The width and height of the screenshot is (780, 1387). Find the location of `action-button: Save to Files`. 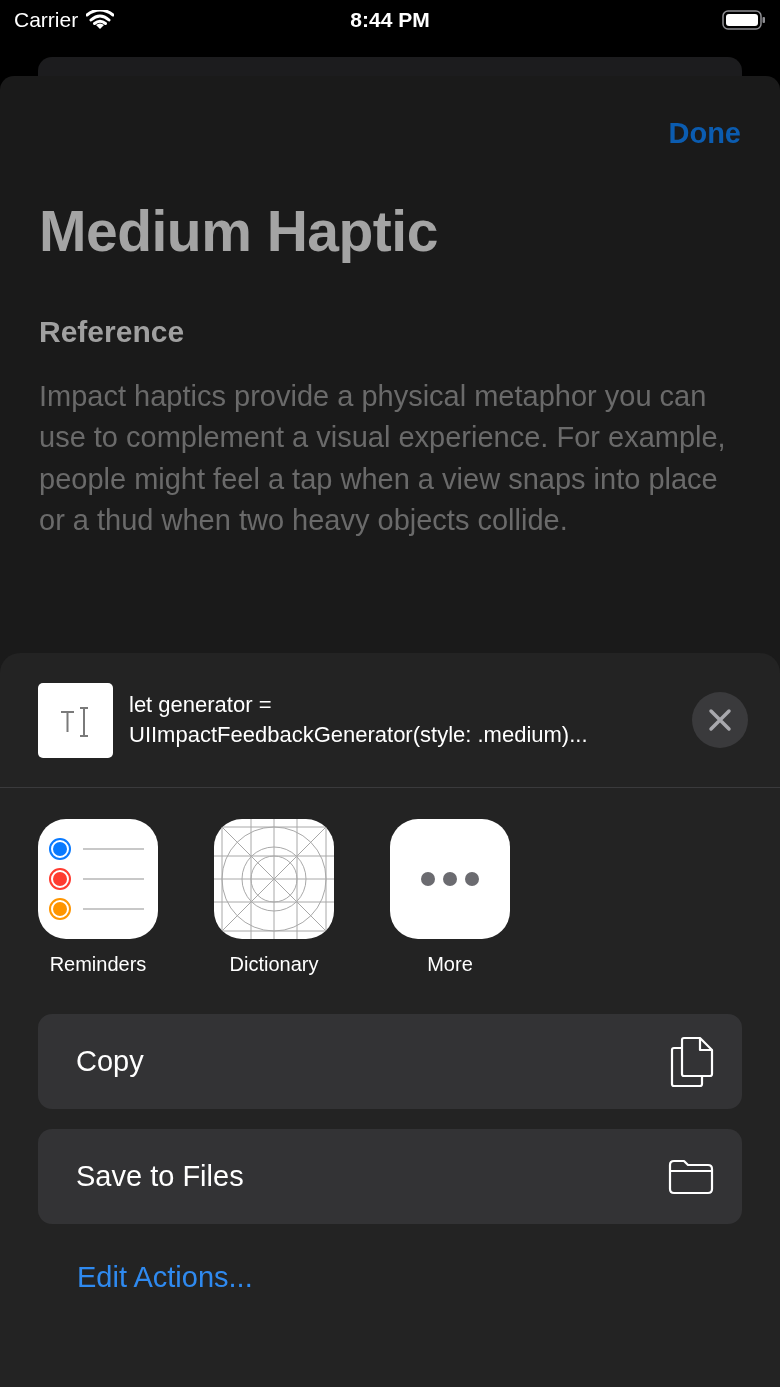

action-button: Save to Files is located at coordinates (390, 1176).